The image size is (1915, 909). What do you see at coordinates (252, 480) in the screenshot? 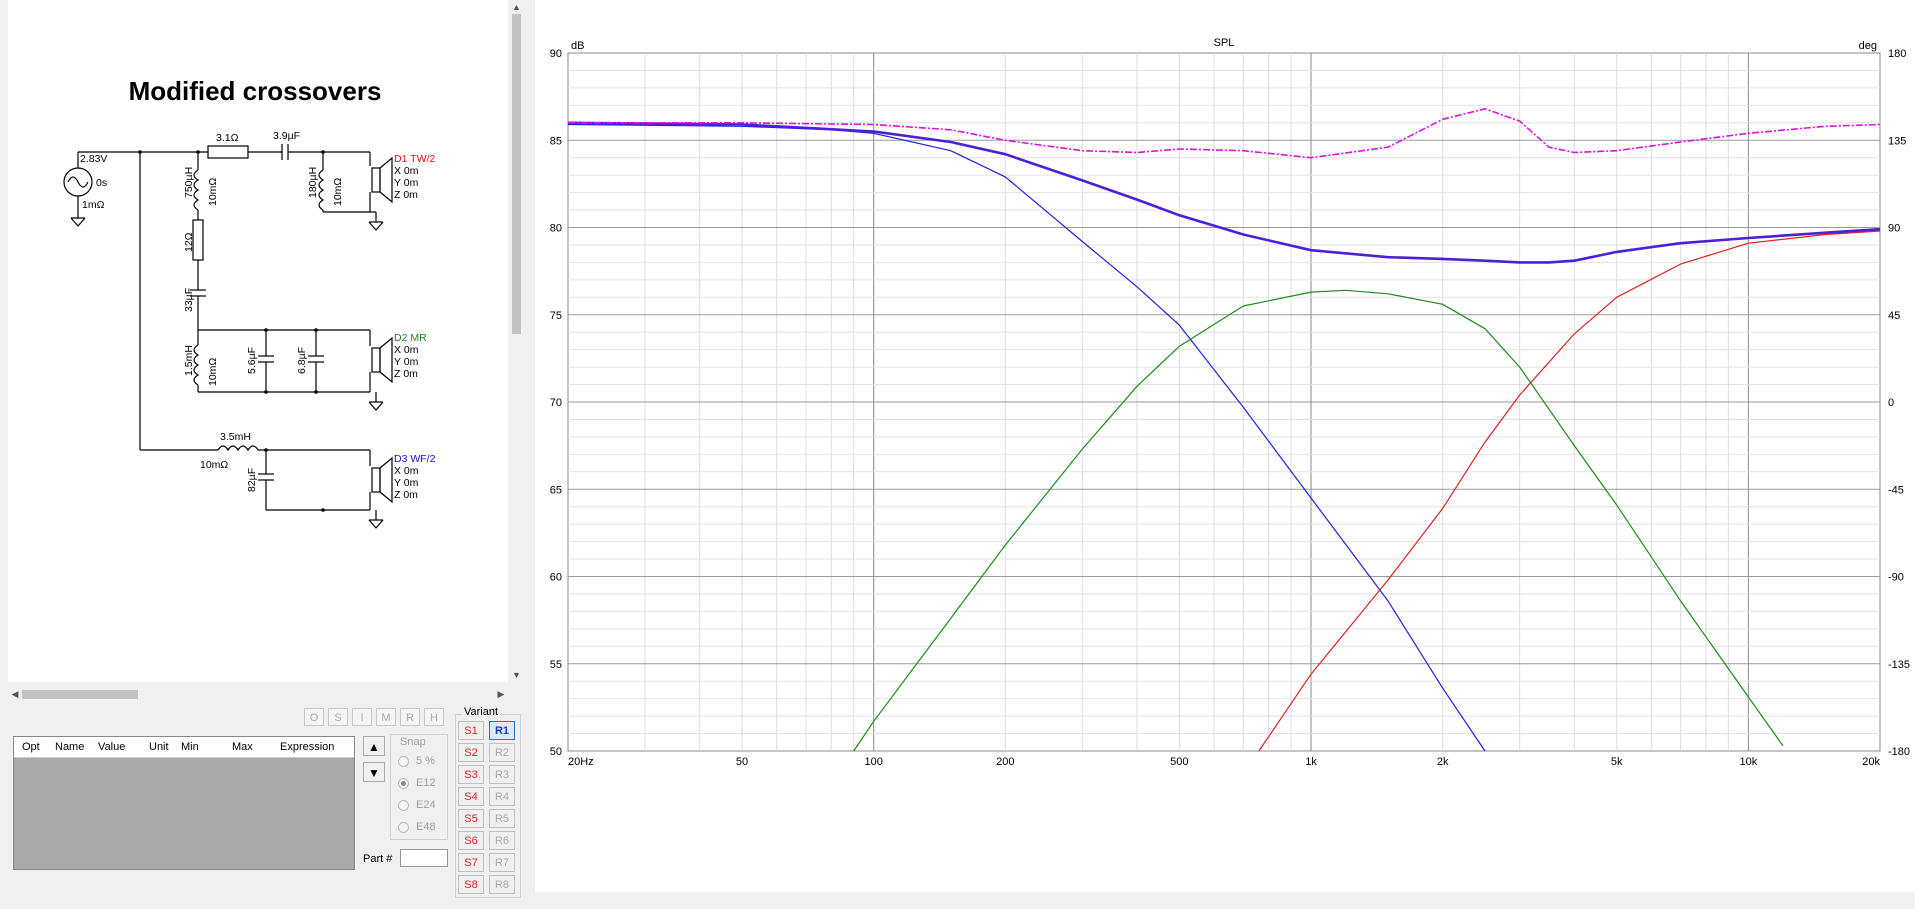
I see `c5-label: 82µF` at bounding box center [252, 480].